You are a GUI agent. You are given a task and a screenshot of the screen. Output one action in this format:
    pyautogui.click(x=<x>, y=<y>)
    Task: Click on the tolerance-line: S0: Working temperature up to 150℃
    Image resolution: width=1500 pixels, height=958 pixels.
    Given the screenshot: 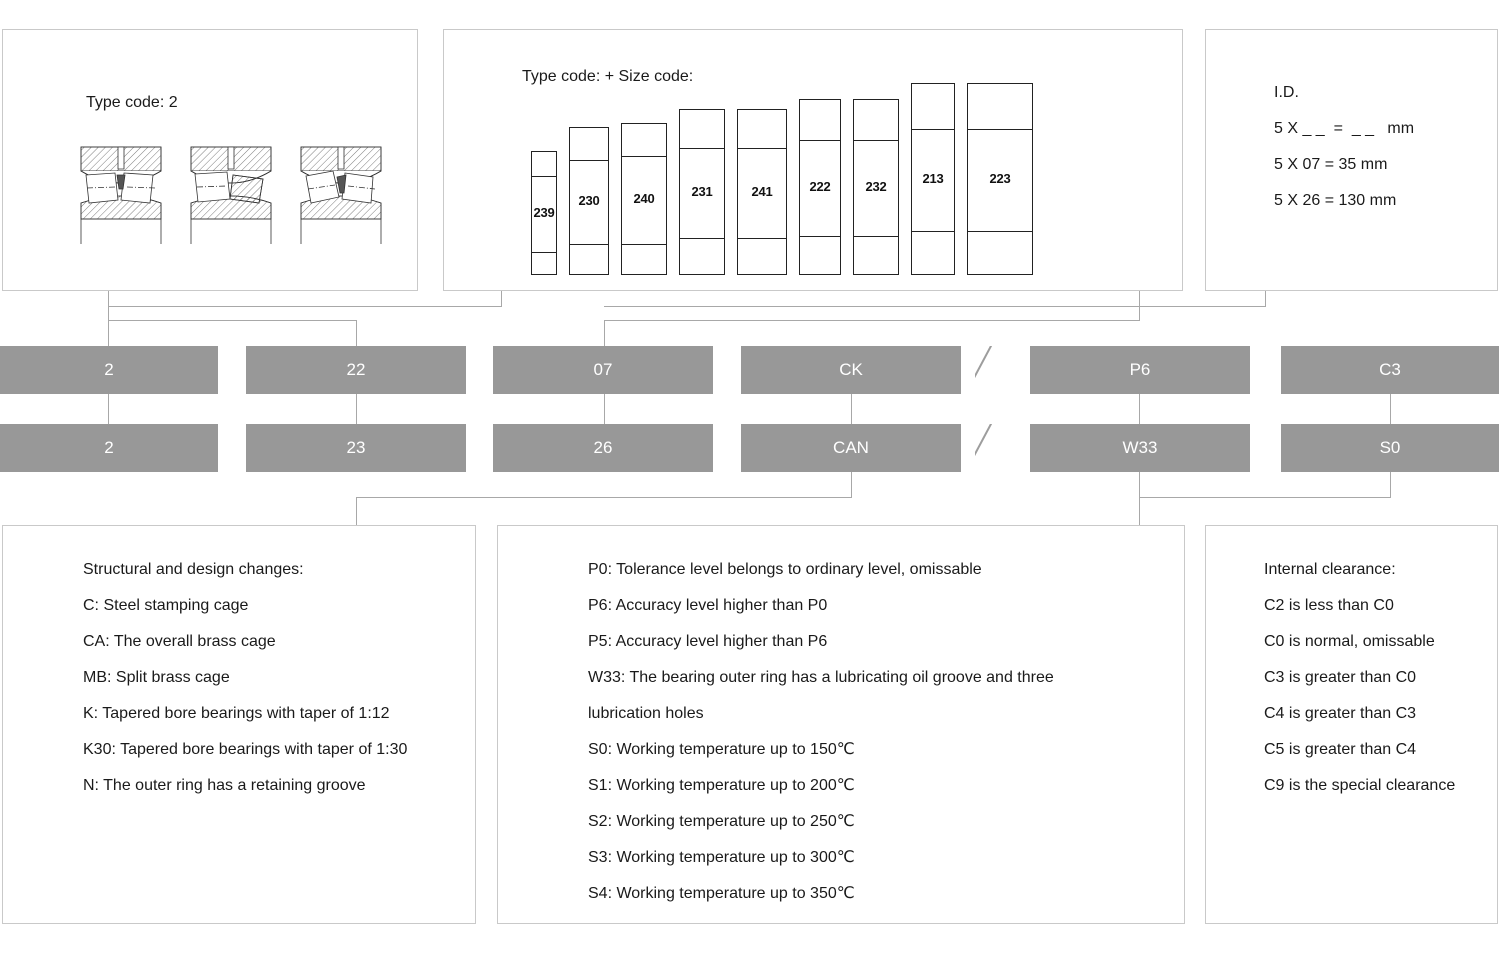 What is the action you would take?
    pyautogui.click(x=721, y=749)
    